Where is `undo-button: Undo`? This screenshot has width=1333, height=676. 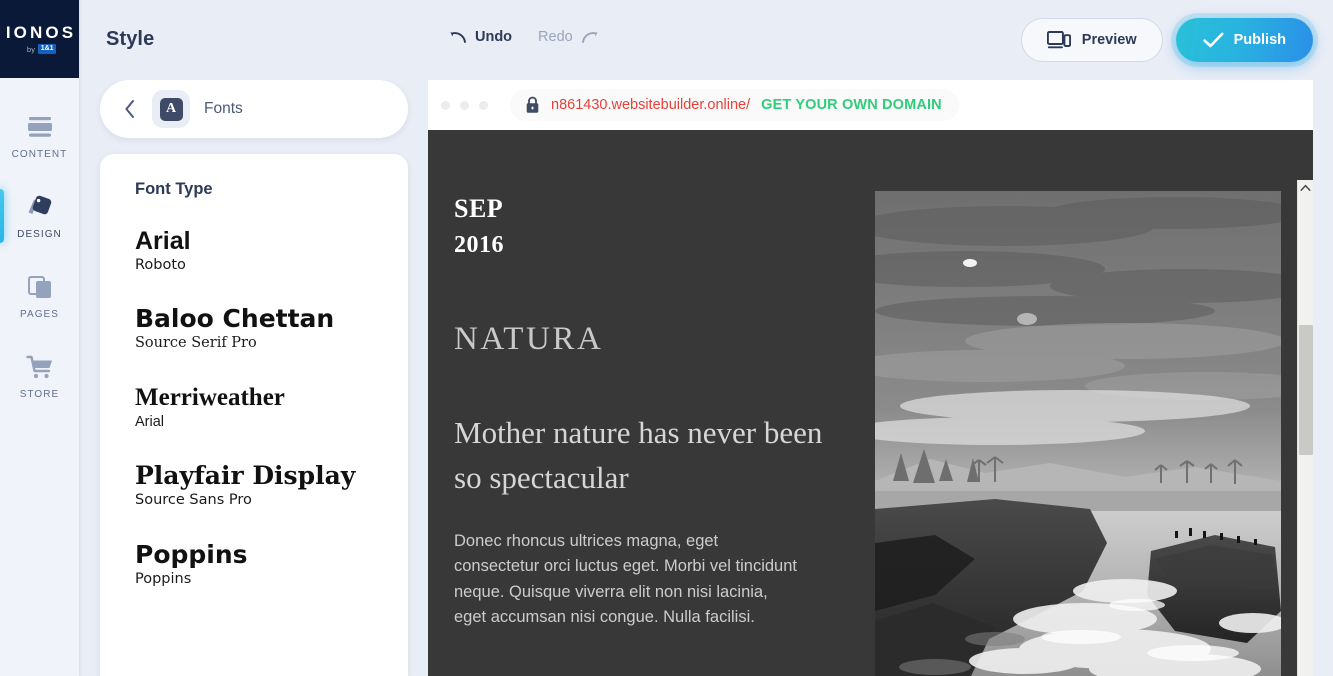
undo-button: Undo is located at coordinates (480, 37).